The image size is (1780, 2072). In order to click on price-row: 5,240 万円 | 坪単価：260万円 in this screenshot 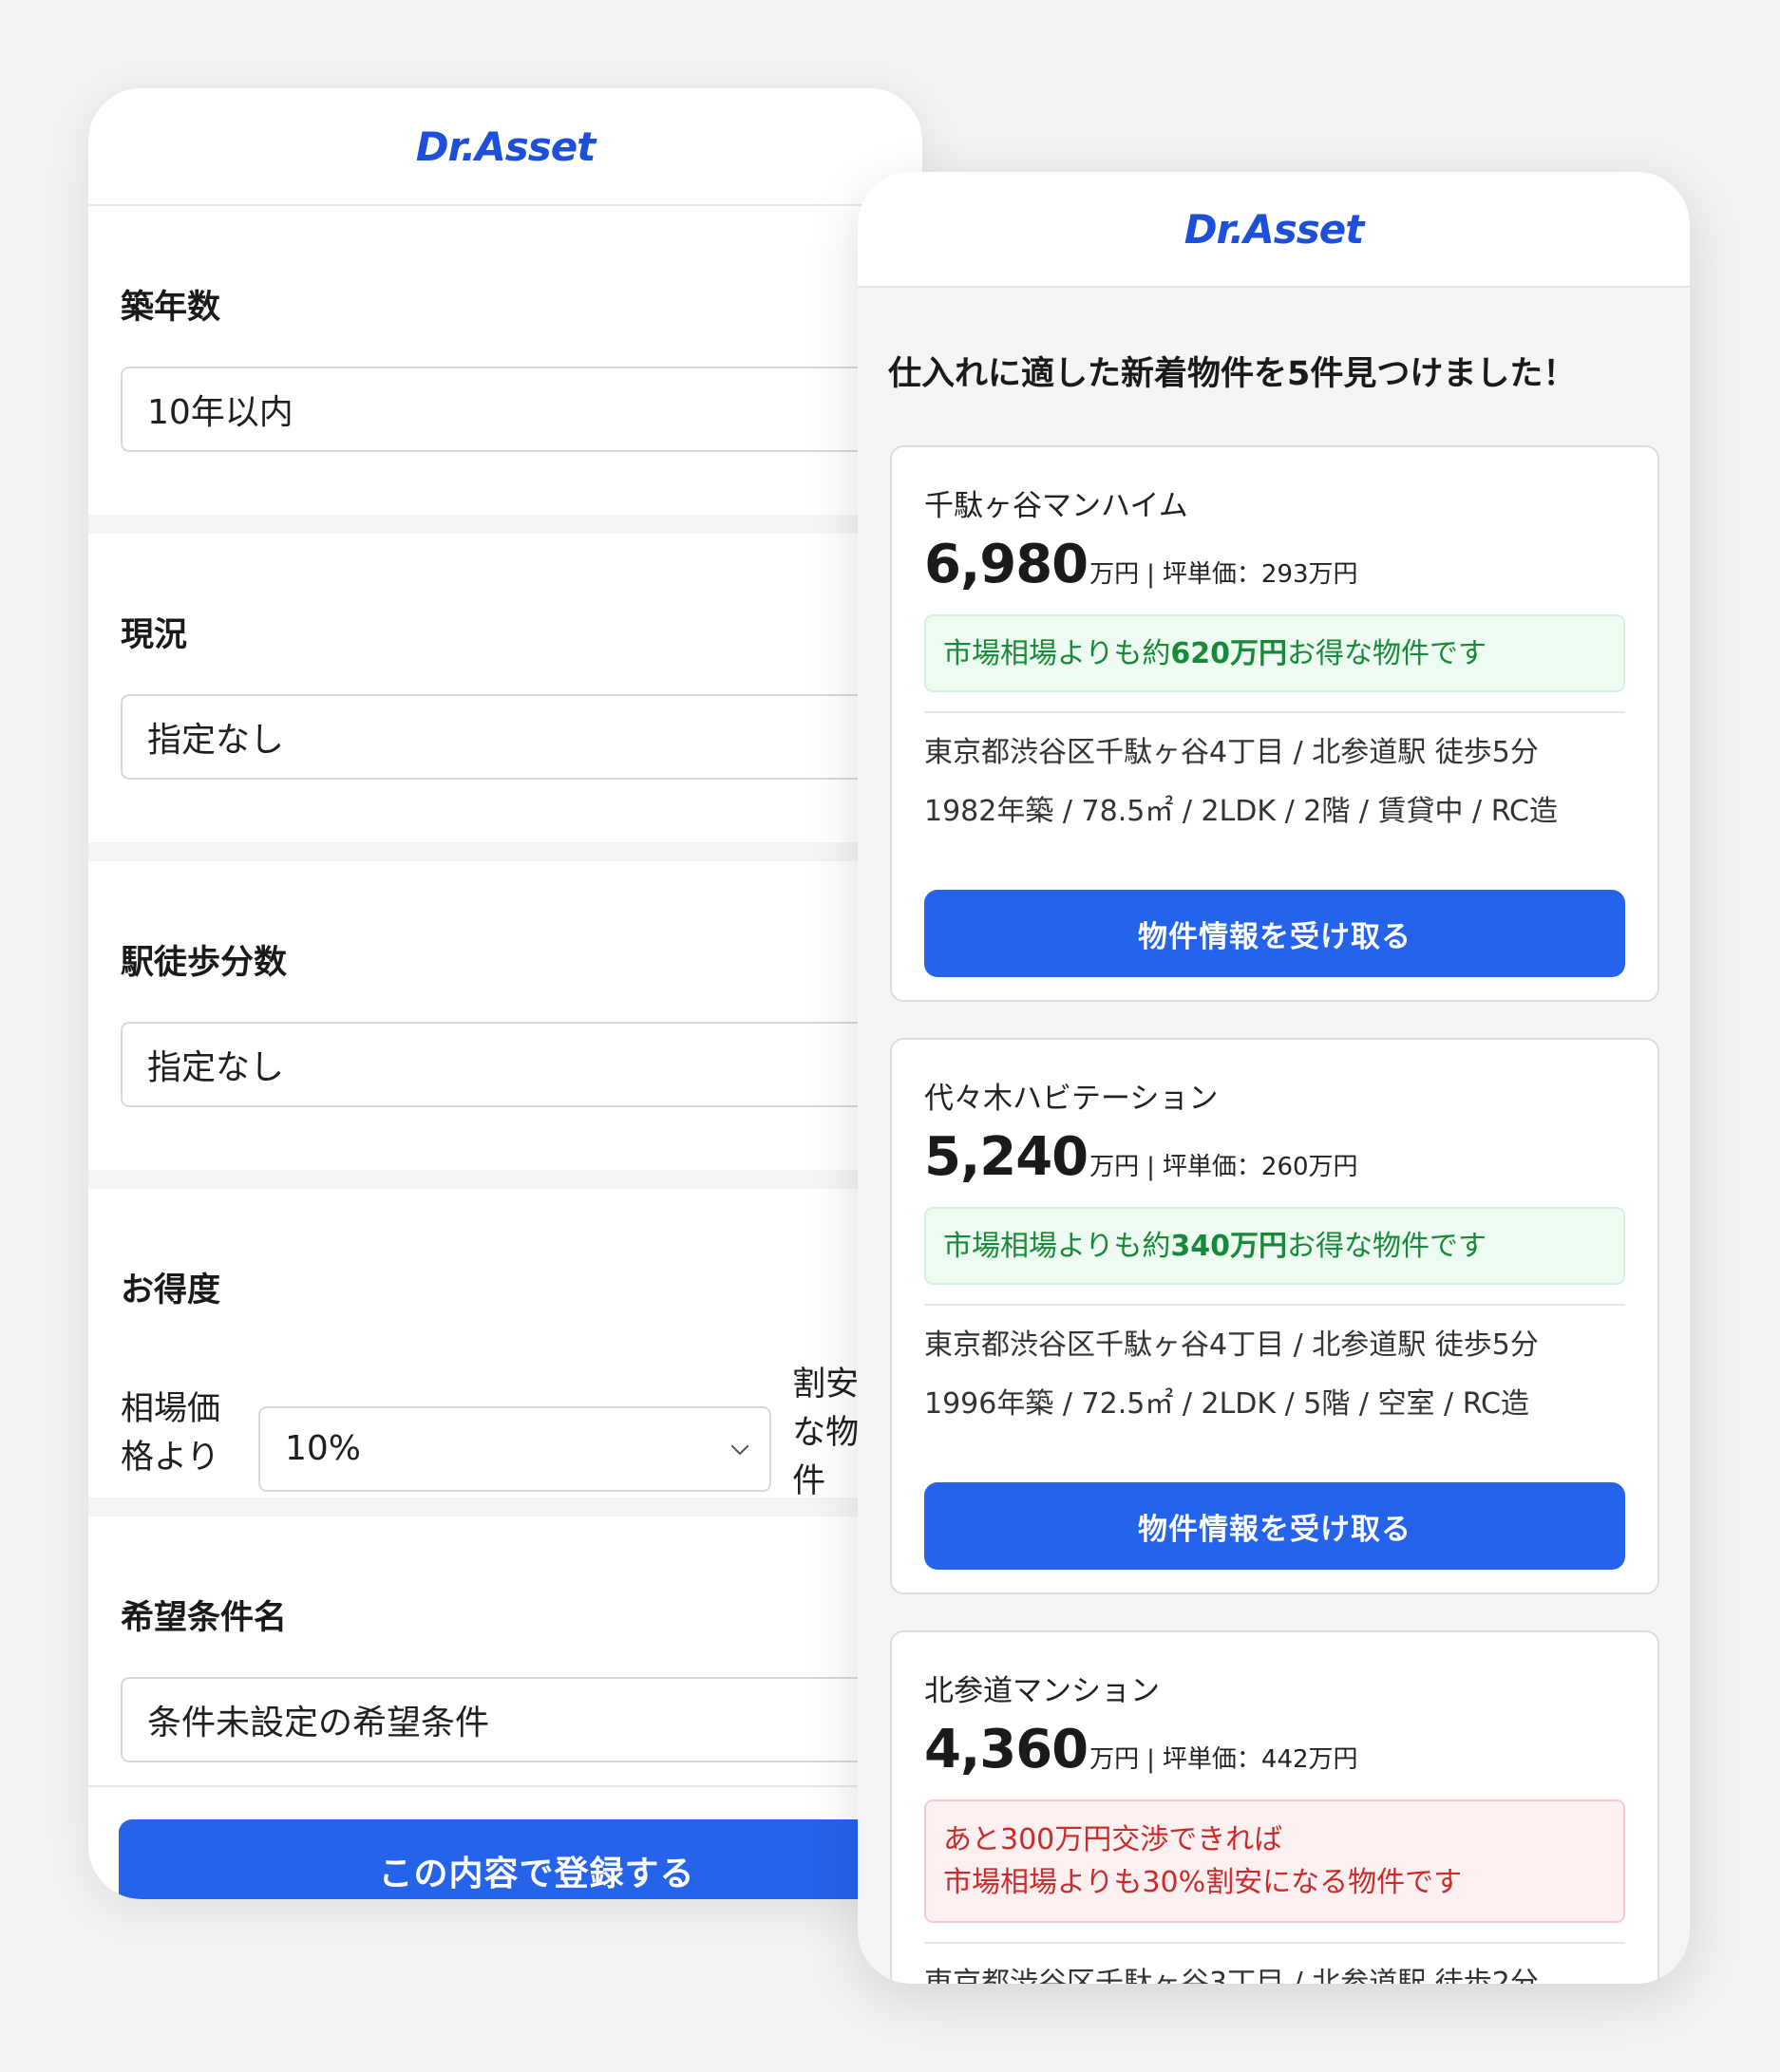, I will do `click(1275, 1157)`.